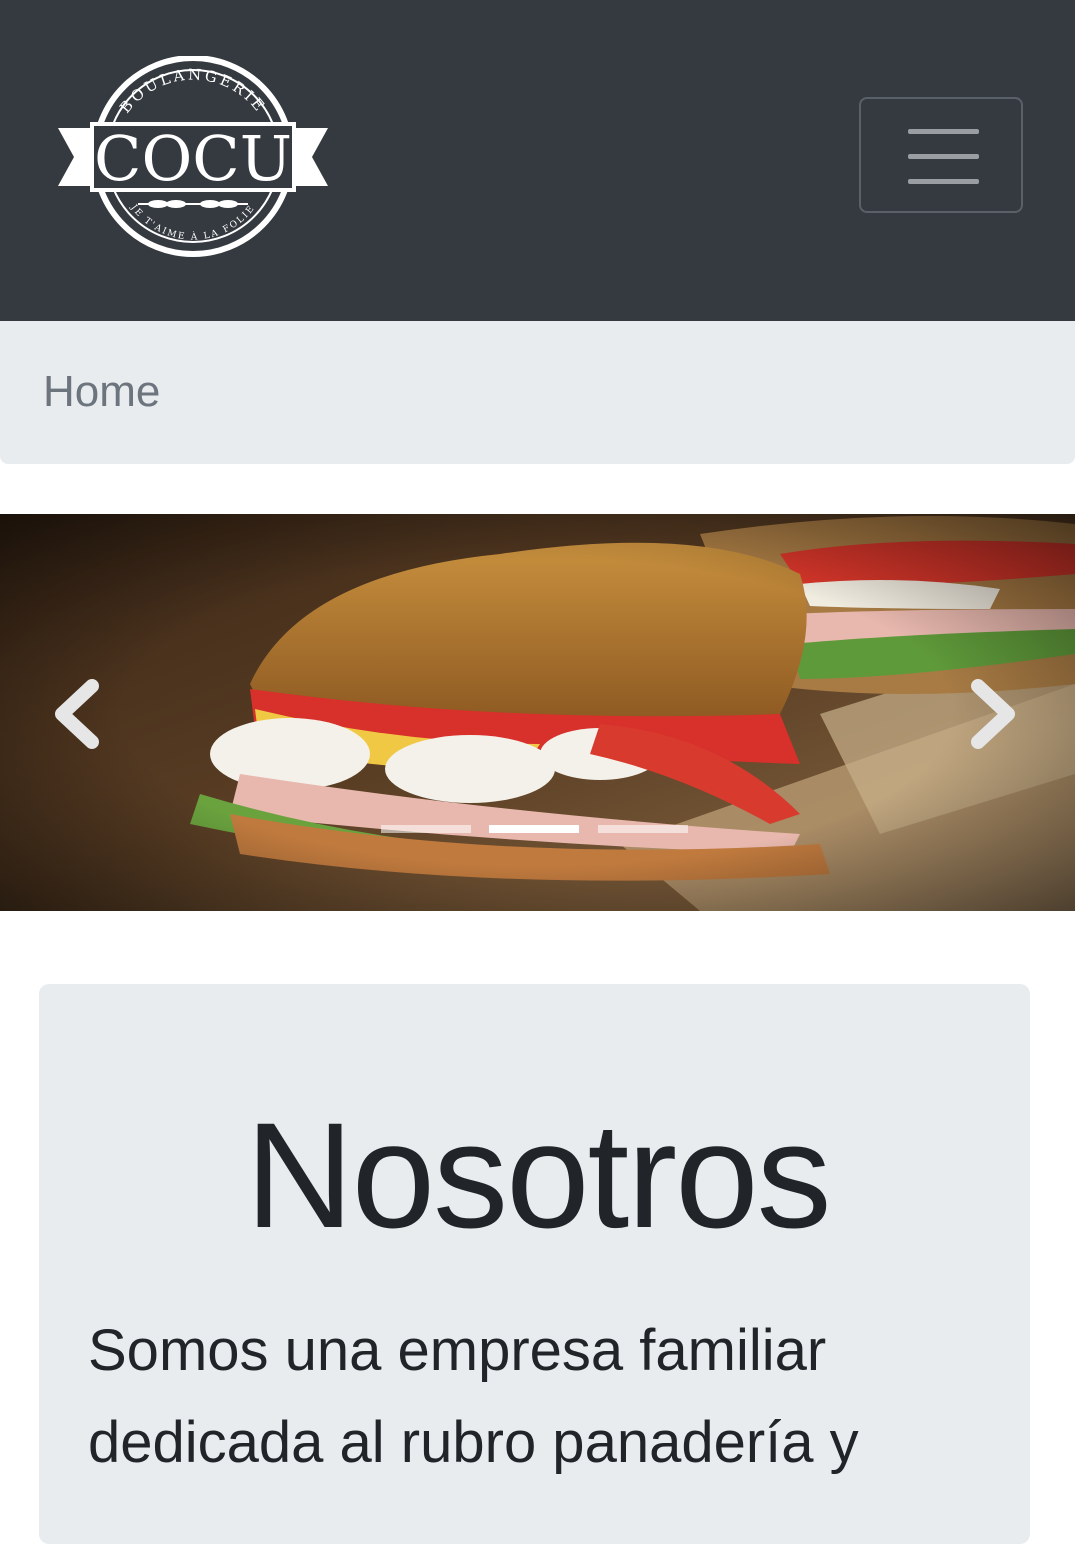 The height and width of the screenshot is (1544, 1075). I want to click on navbar-toggler-button, so click(941, 155).